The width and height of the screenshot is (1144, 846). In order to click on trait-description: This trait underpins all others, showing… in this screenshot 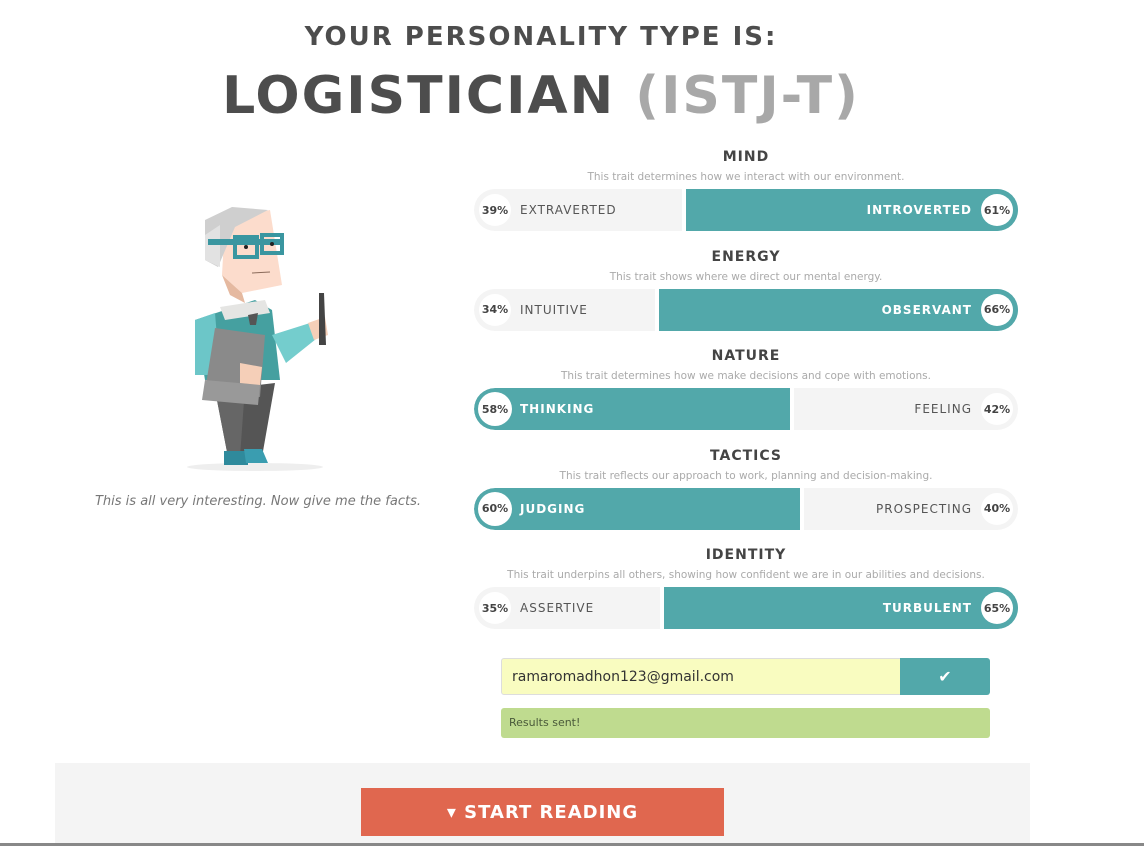, I will do `click(746, 575)`.